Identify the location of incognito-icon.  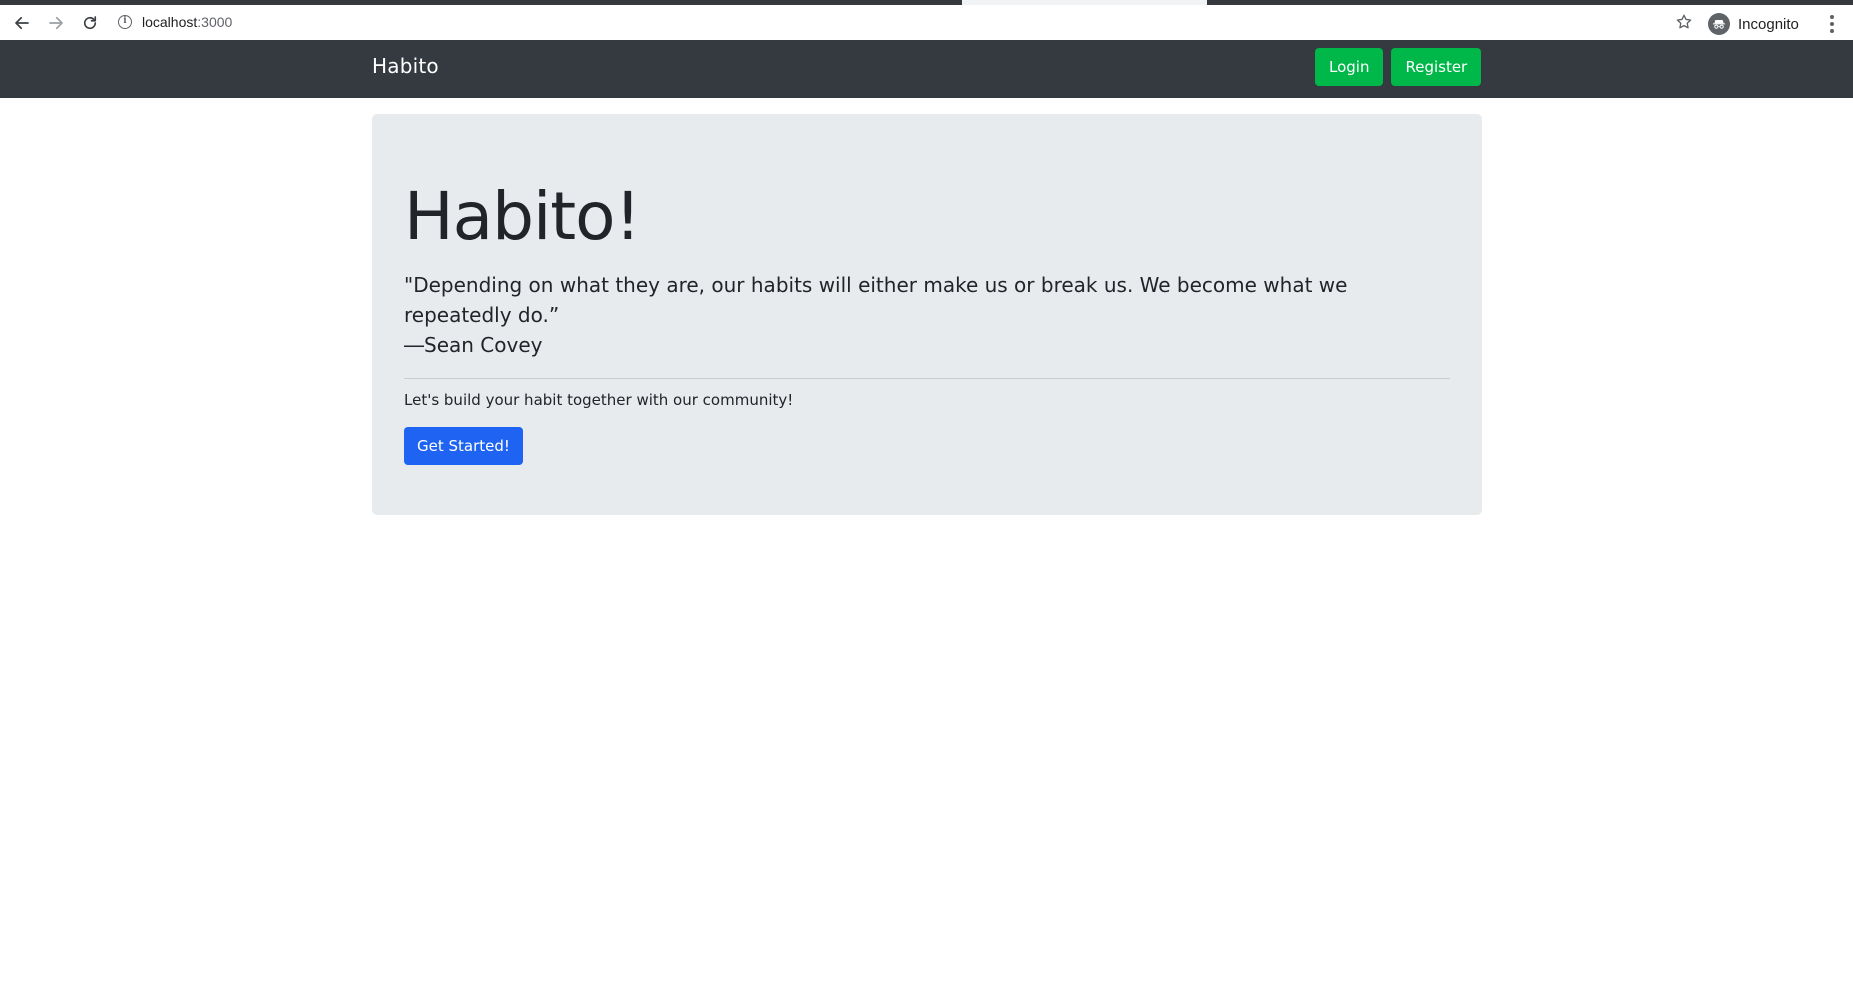
(1719, 24).